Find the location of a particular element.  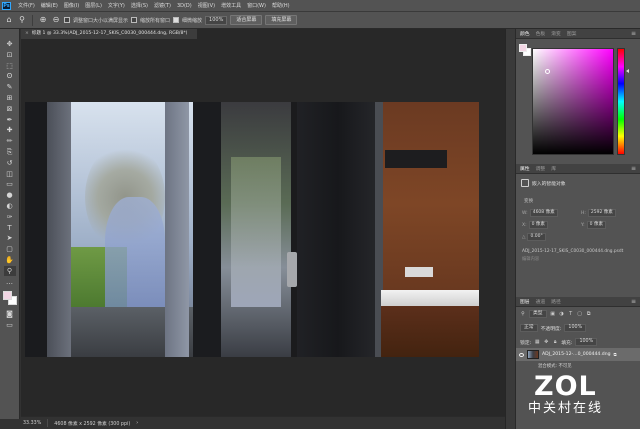

height-label: H: is located at coordinates (583, 213).